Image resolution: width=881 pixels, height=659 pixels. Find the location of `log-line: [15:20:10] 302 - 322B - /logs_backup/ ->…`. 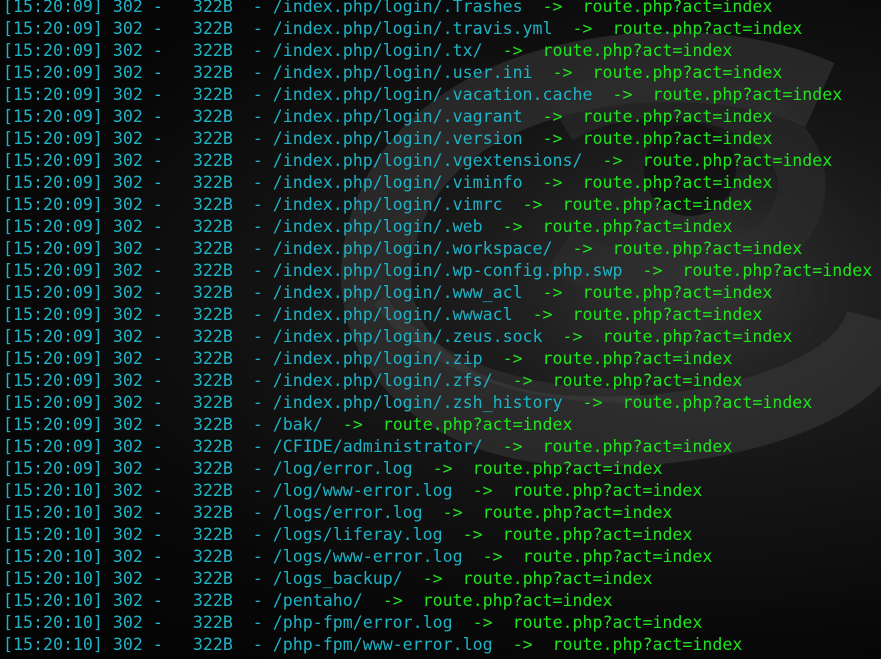

log-line: [15:20:10] 302 - 322B - /logs_backup/ ->… is located at coordinates (328, 578).